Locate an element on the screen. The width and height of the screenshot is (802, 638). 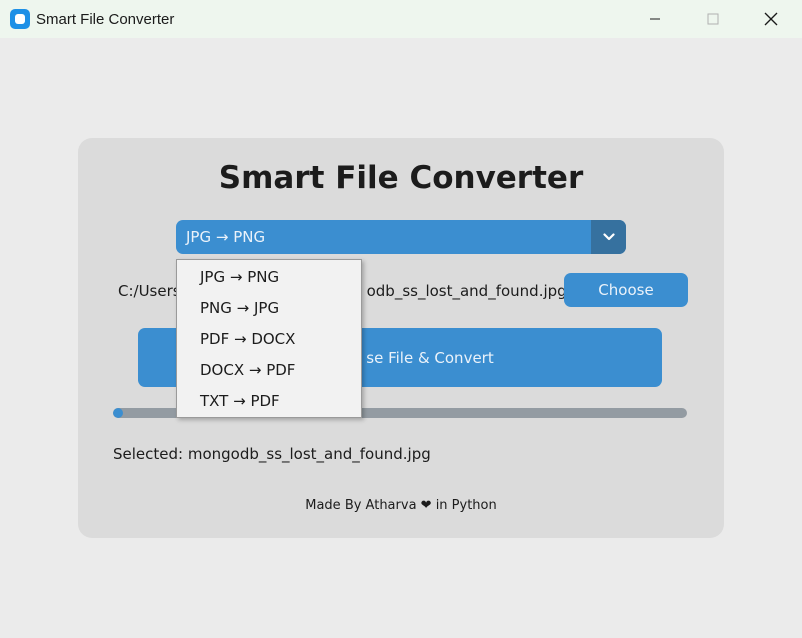
close-icon is located at coordinates (771, 19).